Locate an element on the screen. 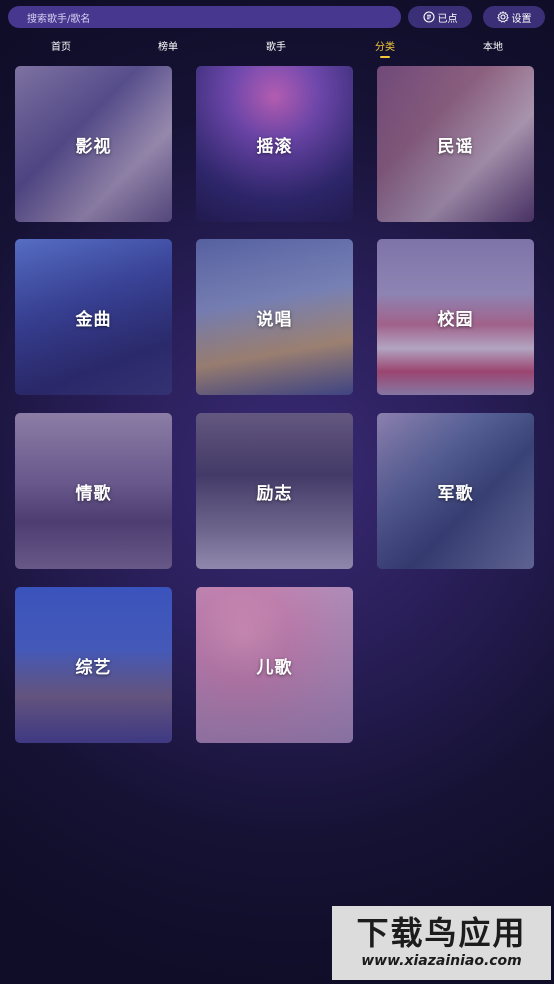 Image resolution: width=554 pixels, height=984 pixels. gear-icon is located at coordinates (502, 17).